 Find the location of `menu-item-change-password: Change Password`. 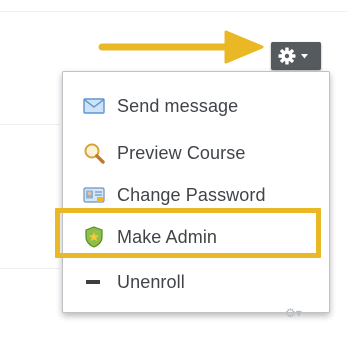

menu-item-change-password: Change Password is located at coordinates (196, 195).